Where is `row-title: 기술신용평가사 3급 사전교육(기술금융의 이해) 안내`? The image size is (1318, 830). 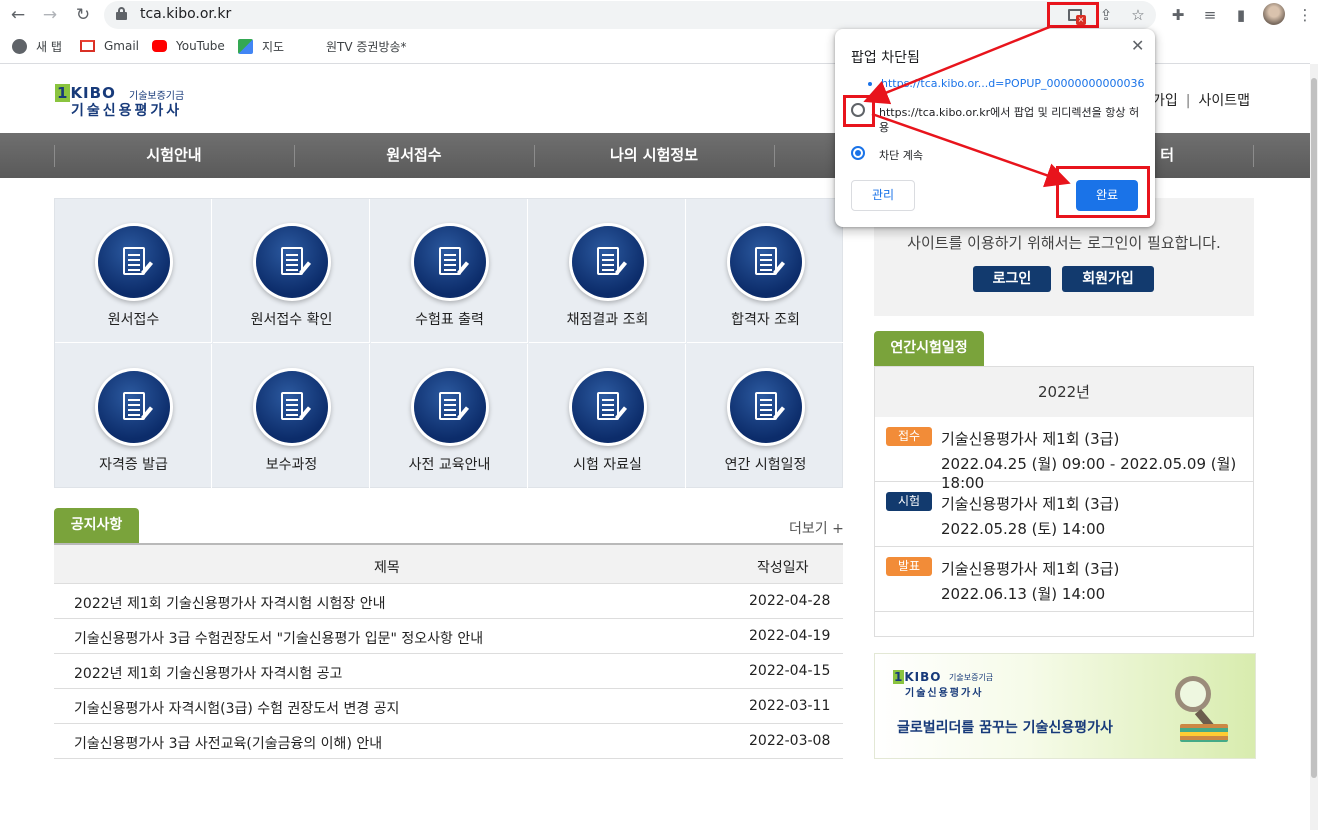
row-title: 기술신용평가사 3급 사전교육(기술금융의 이해) 안내 is located at coordinates (228, 743).